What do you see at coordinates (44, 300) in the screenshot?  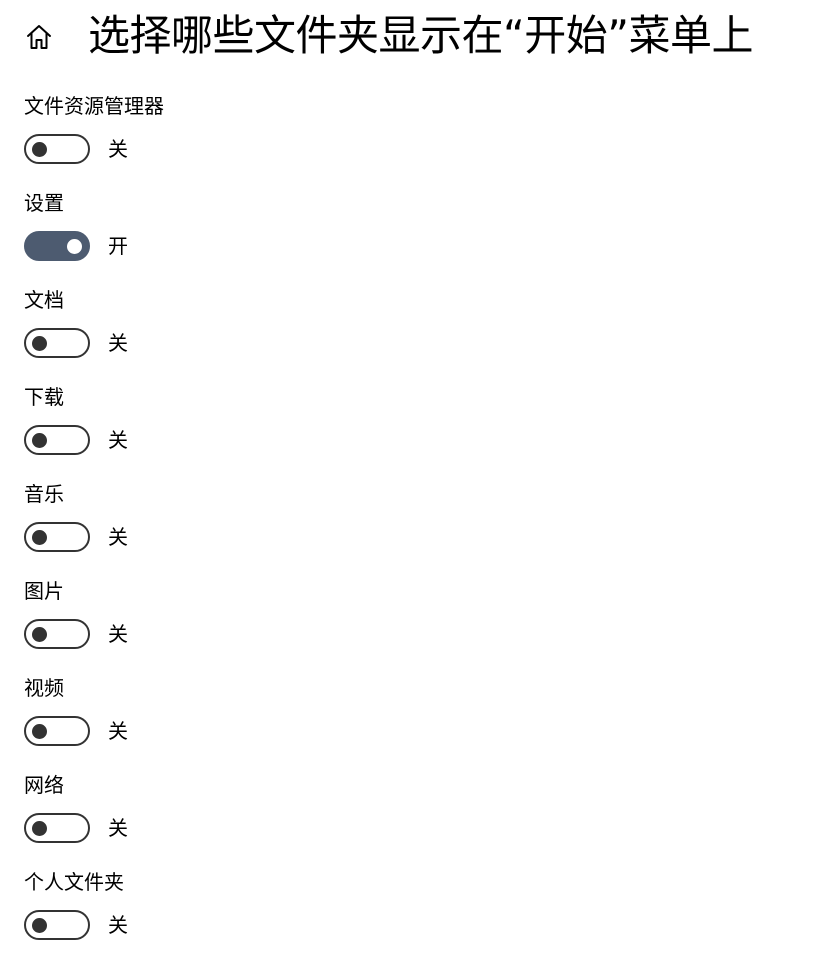 I see `setting-label: 文档` at bounding box center [44, 300].